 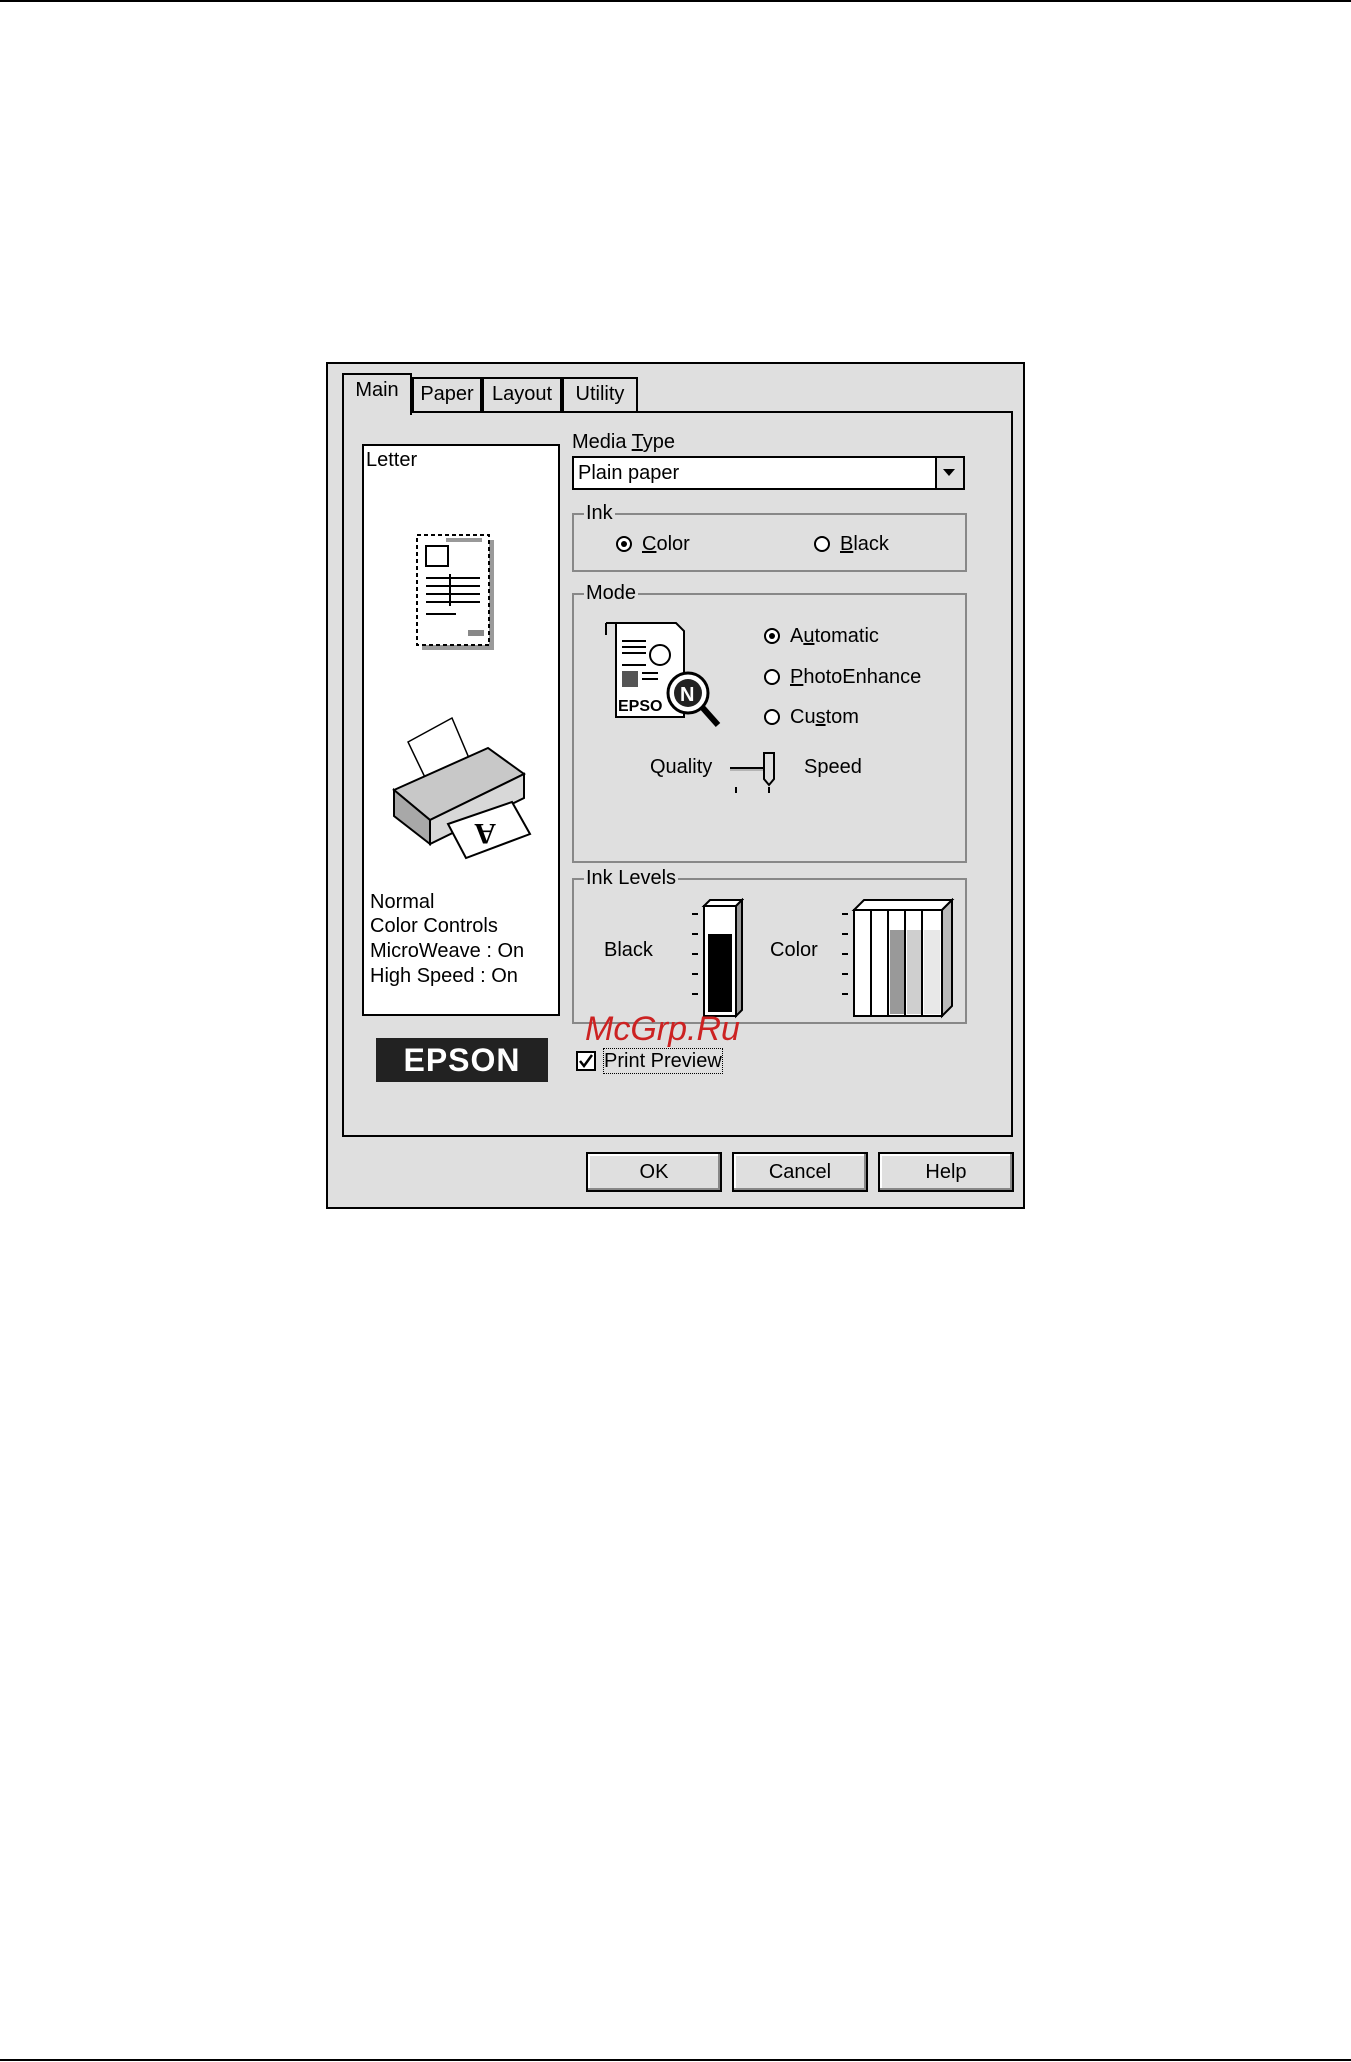 What do you see at coordinates (769, 769) in the screenshot?
I see `slider-thumb` at bounding box center [769, 769].